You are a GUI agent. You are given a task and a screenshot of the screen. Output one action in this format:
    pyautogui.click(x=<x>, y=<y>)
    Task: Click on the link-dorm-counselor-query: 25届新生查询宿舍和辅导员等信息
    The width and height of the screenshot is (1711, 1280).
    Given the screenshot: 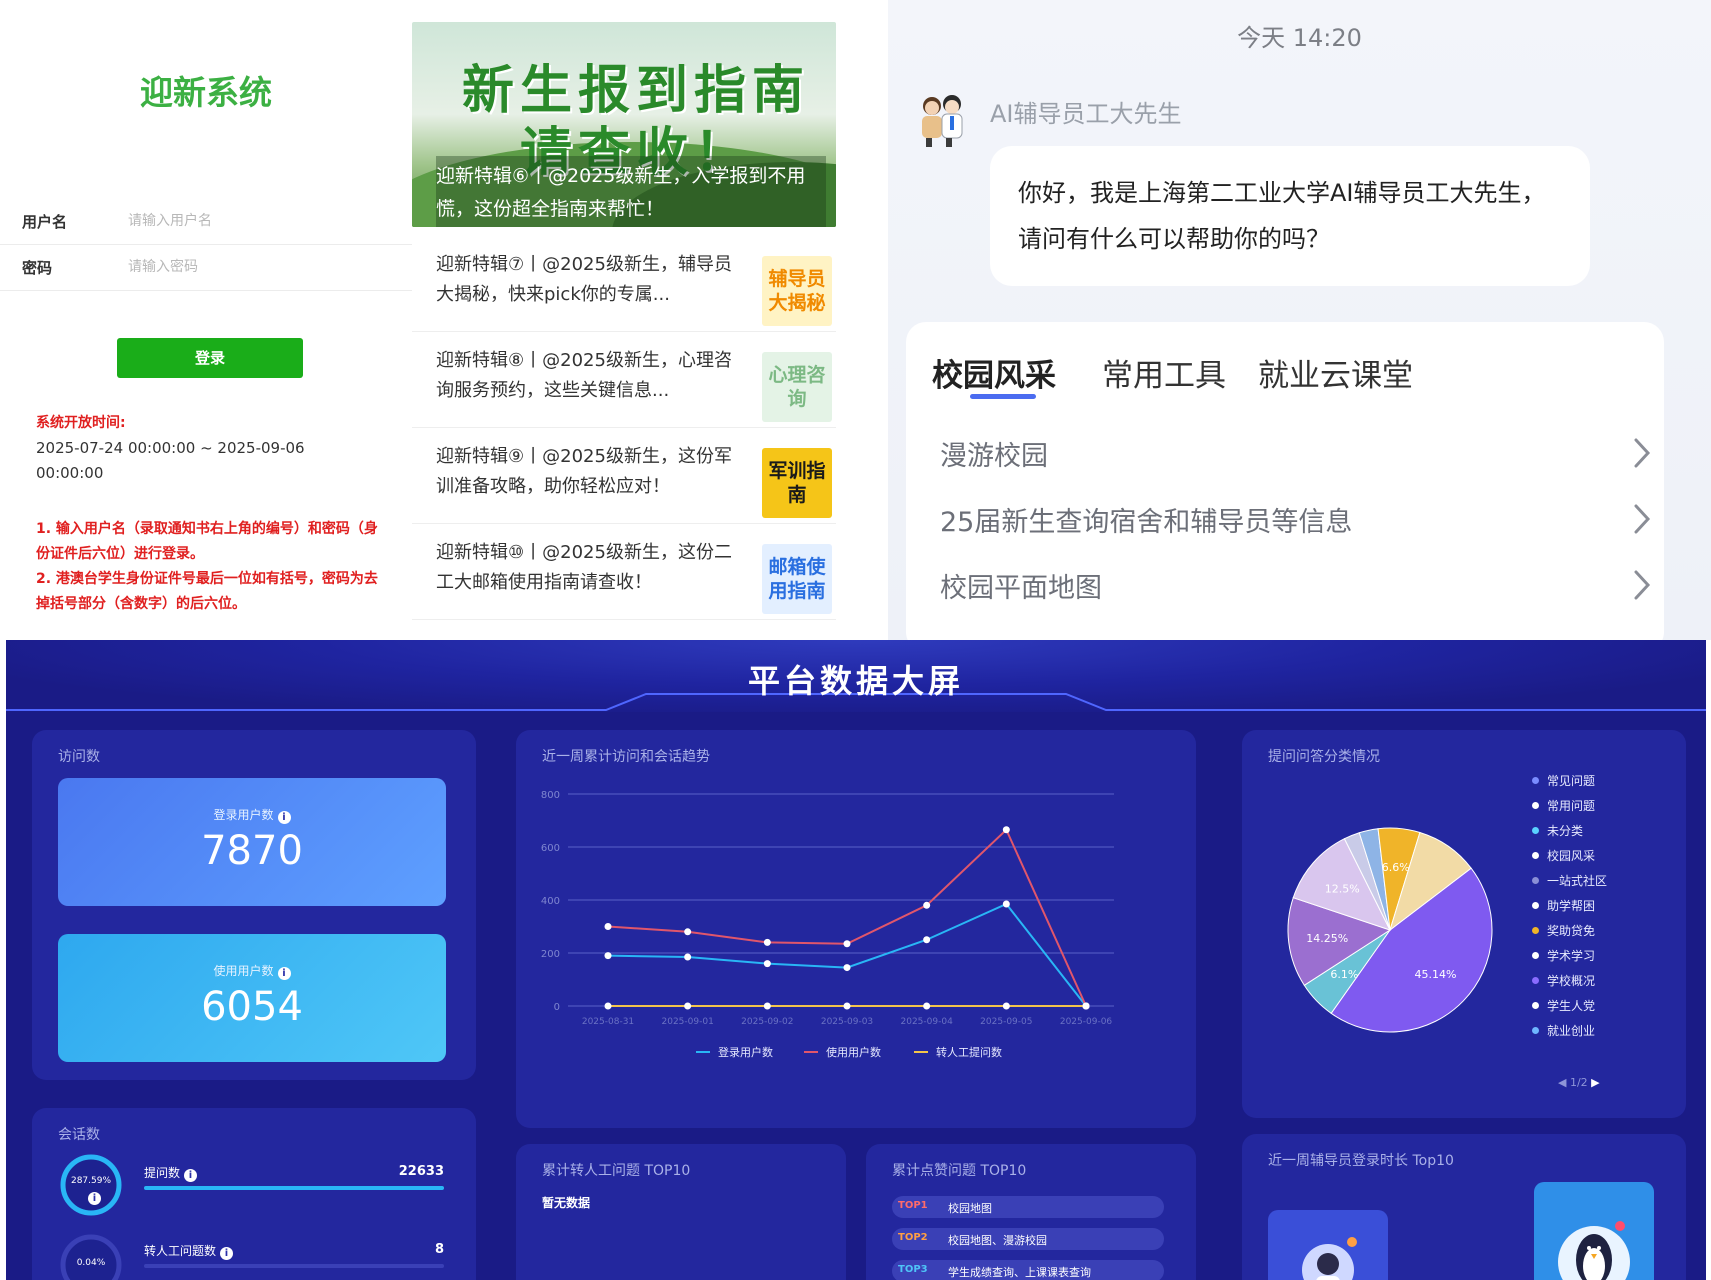 What is the action you would take?
    pyautogui.click(x=1298, y=520)
    